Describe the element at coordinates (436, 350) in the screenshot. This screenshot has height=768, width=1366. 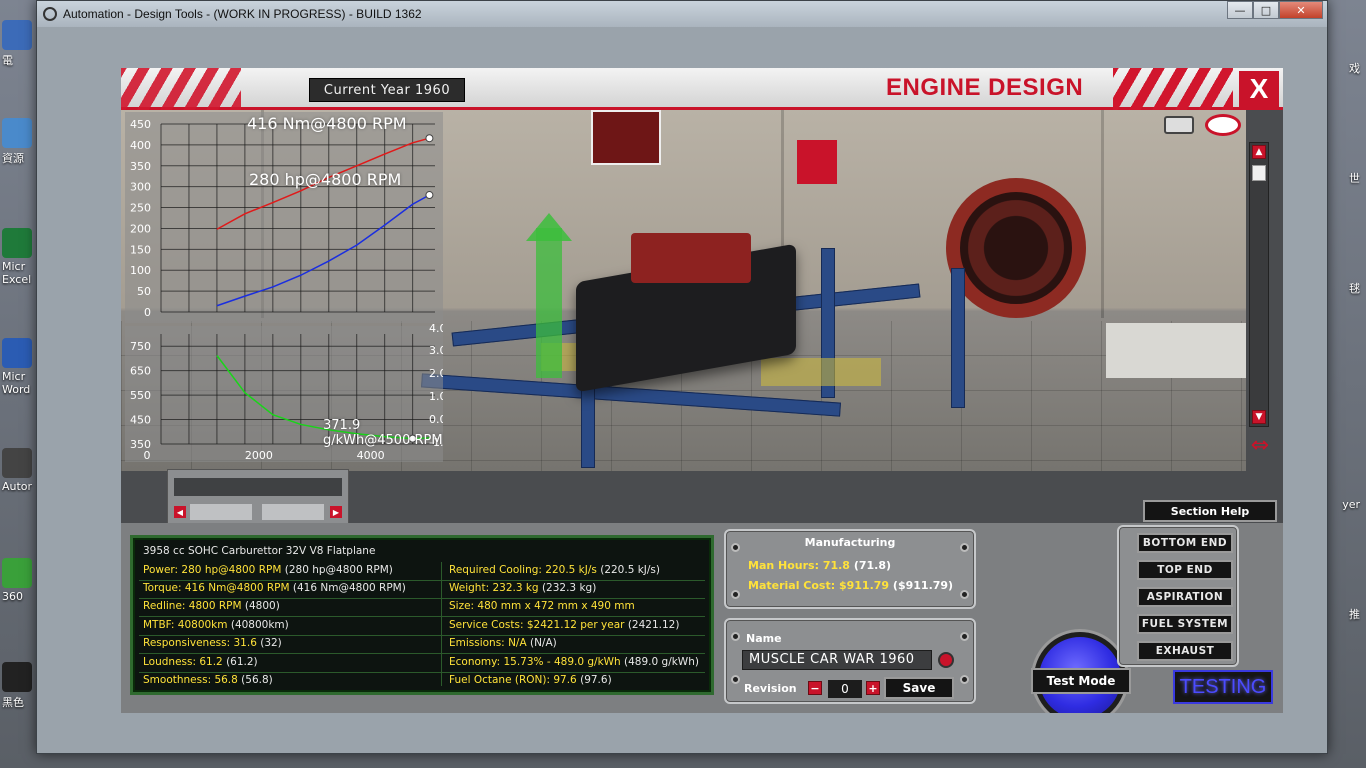
I see `y2-tick-label: 3.0` at that location.